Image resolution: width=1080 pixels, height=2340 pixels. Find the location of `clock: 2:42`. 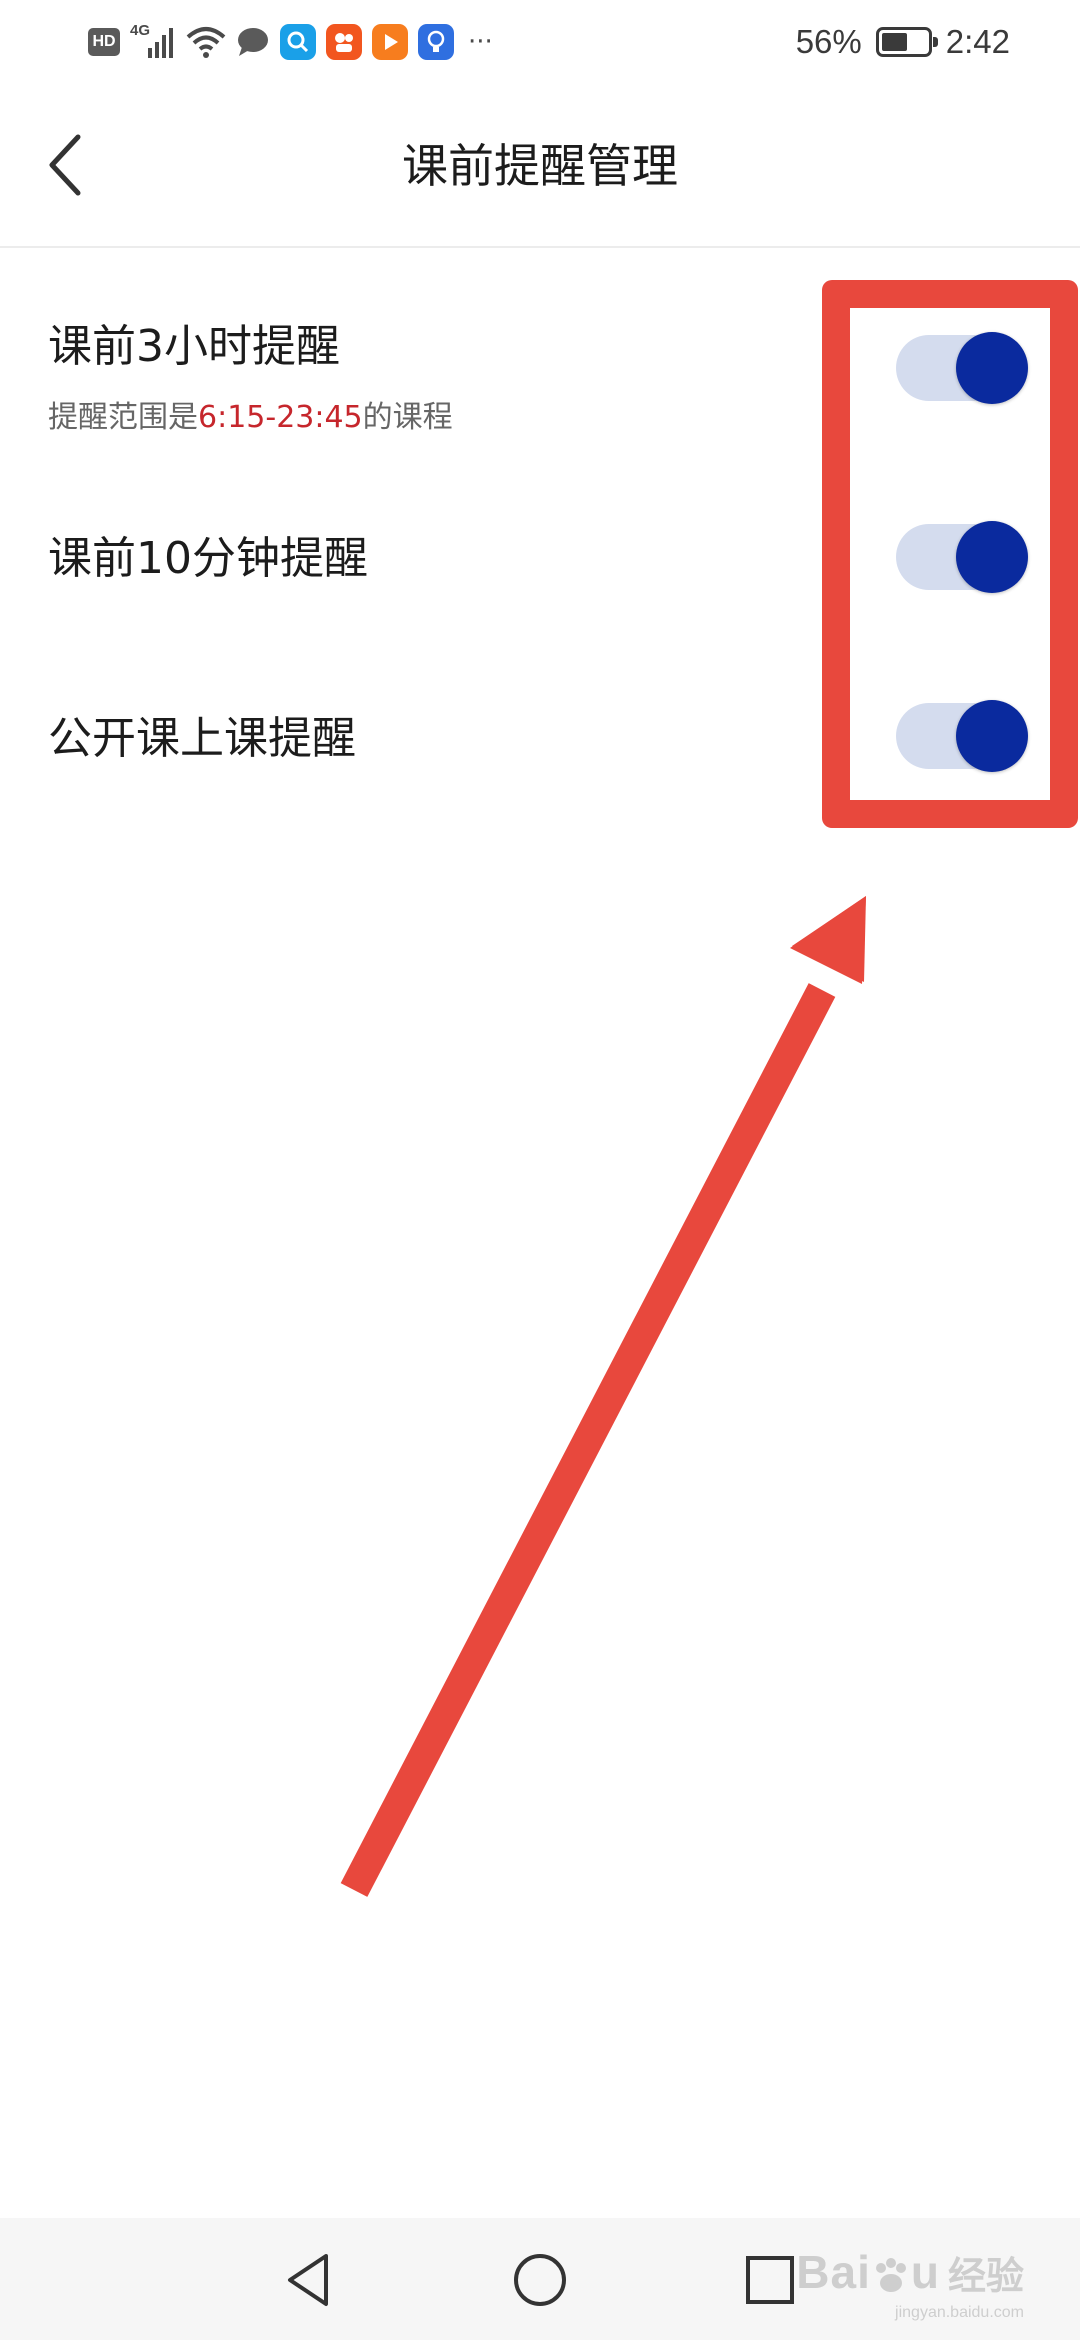

clock: 2:42 is located at coordinates (977, 41).